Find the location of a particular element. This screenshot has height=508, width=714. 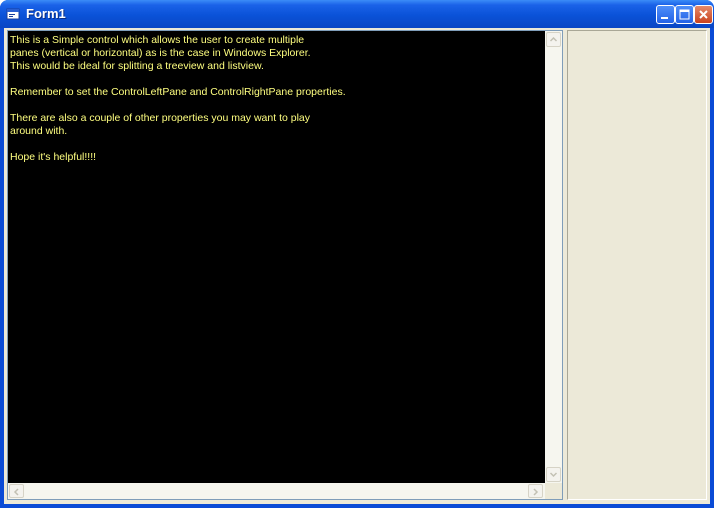

close-icon is located at coordinates (703, 14).